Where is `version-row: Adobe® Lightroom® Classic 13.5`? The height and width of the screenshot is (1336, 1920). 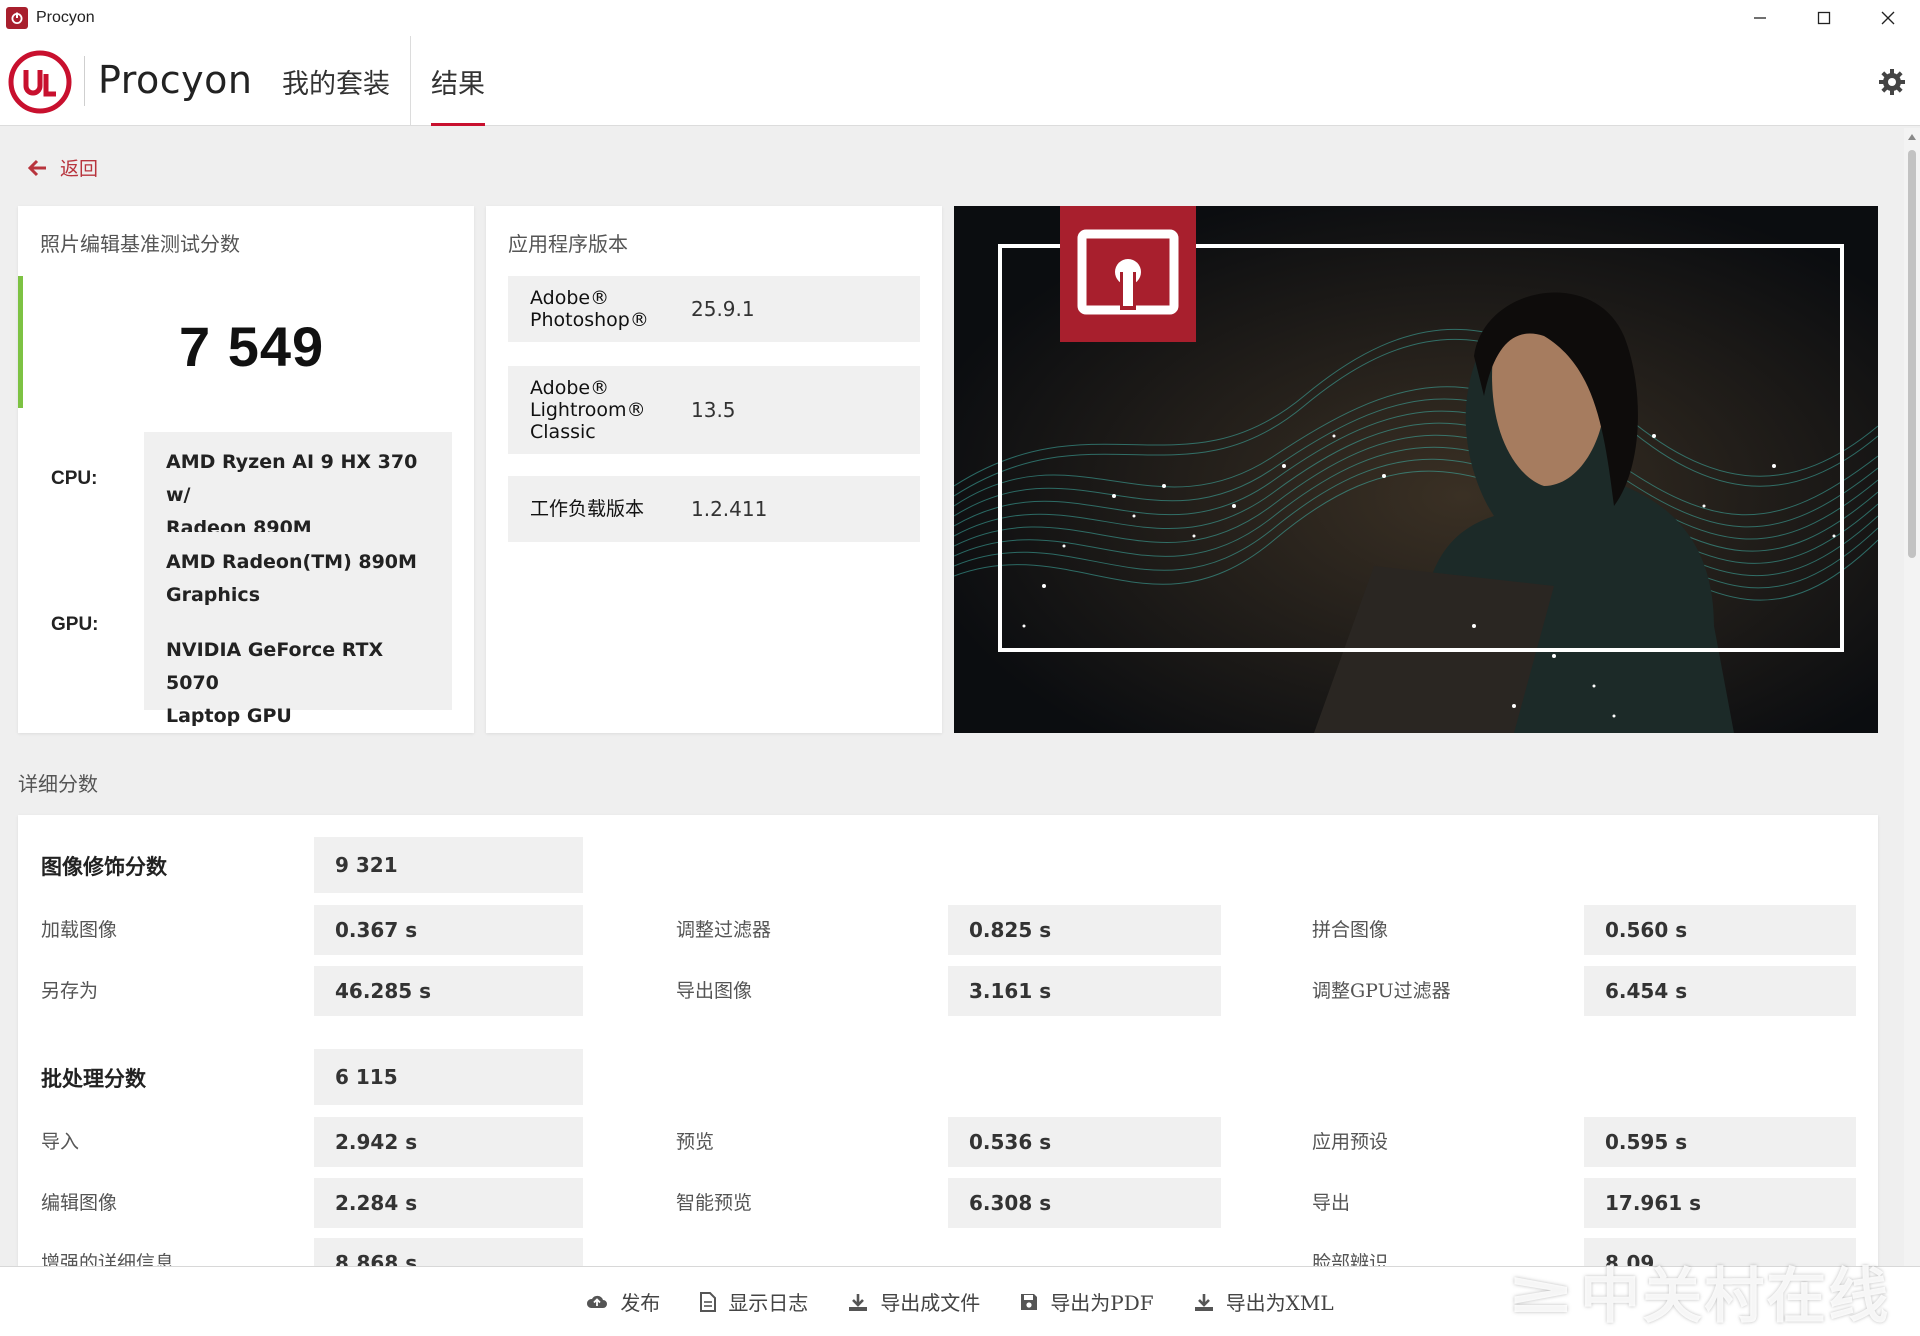 version-row: Adobe® Lightroom® Classic 13.5 is located at coordinates (714, 410).